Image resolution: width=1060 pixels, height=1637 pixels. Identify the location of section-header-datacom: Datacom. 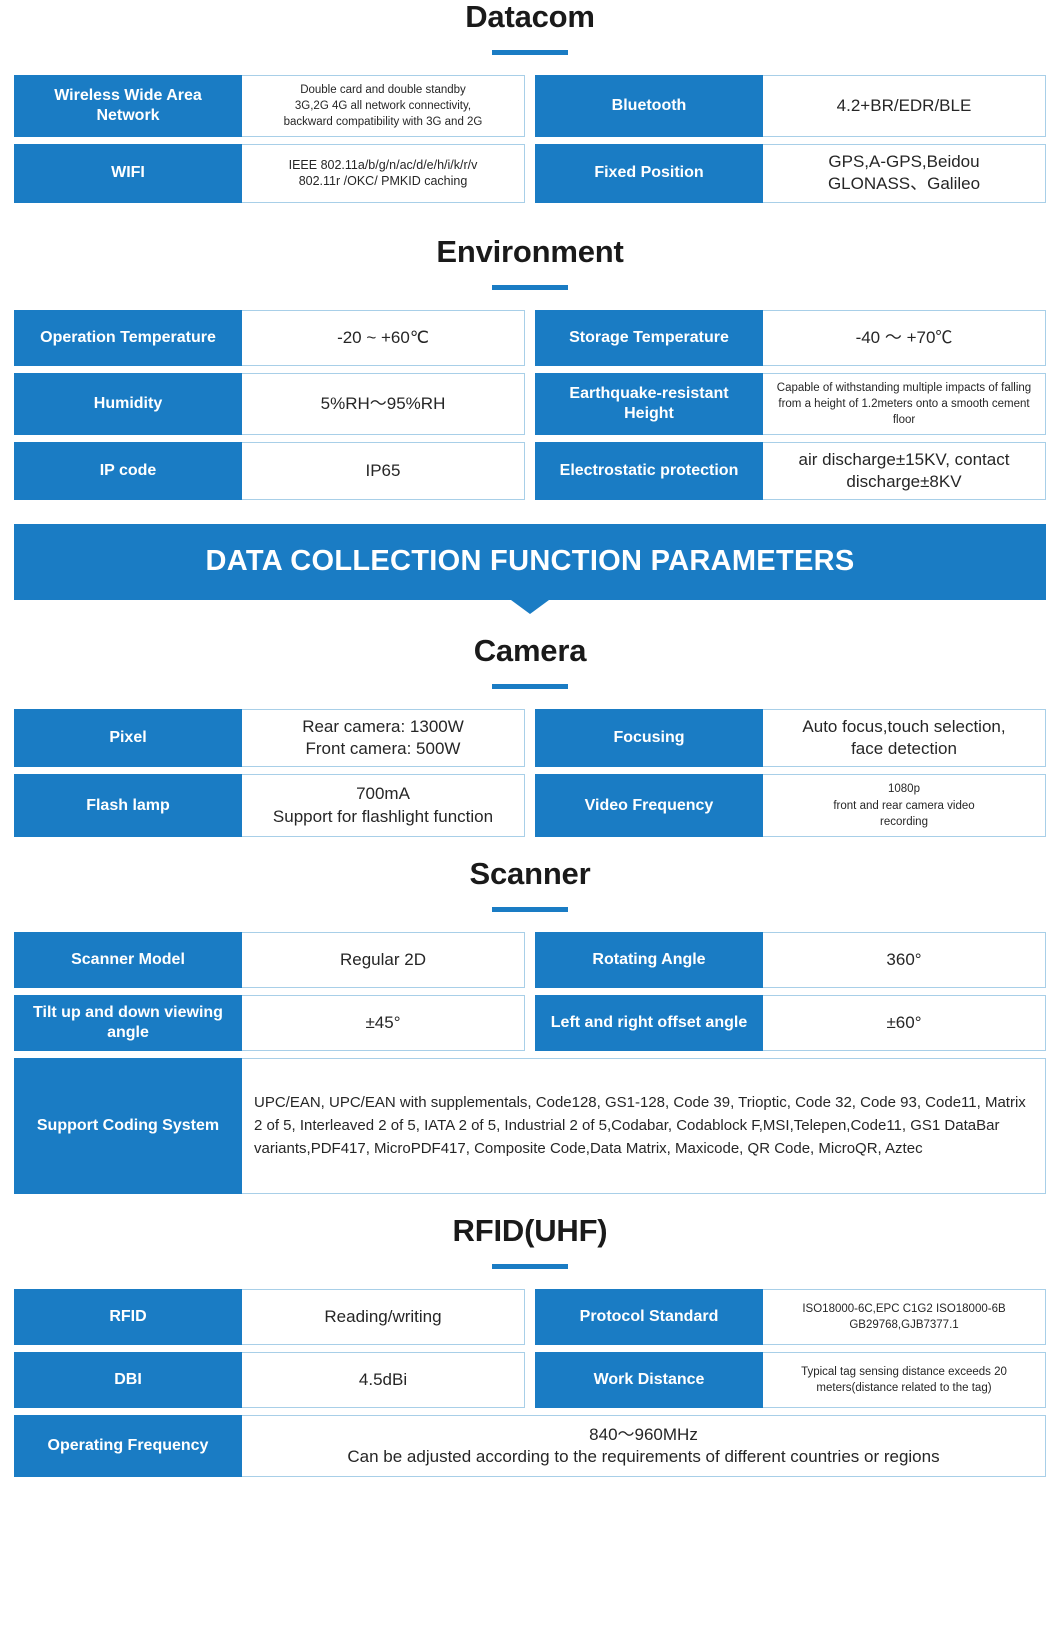
(530, 28).